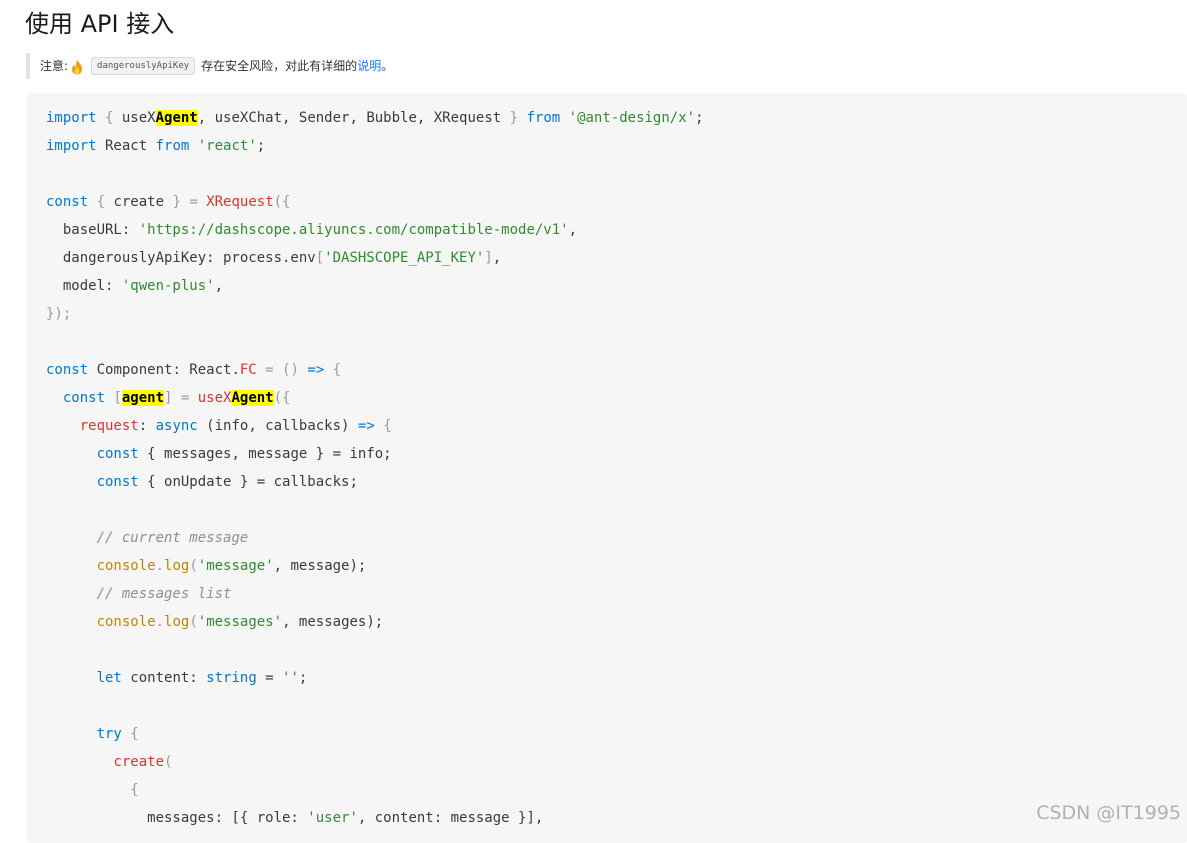 This screenshot has width=1187, height=843. Describe the element at coordinates (235, 426) in the screenshot. I see `code-line: request: async (info, callbacks) => {` at that location.